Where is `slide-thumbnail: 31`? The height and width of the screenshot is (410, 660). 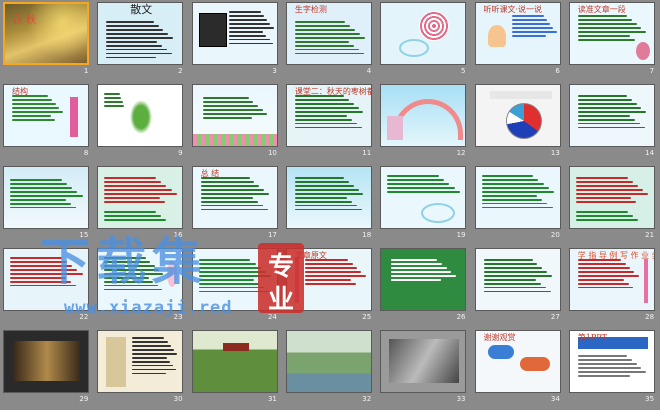
slide-thumbnail: 31 is located at coordinates (236, 369).